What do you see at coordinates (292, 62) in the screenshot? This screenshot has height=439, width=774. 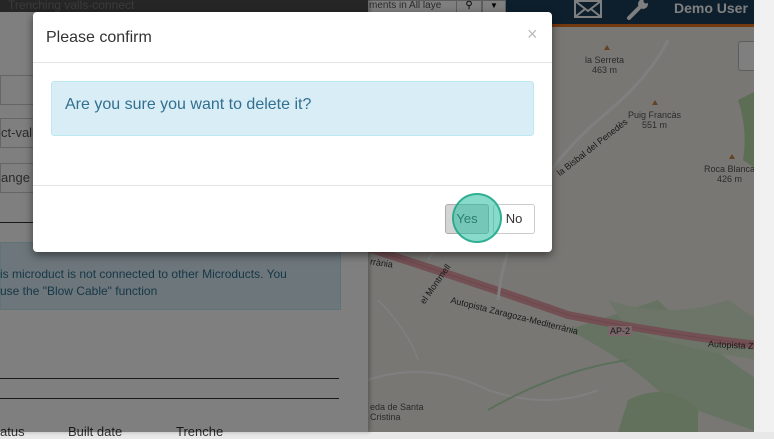 I see `dialog-header-divider` at bounding box center [292, 62].